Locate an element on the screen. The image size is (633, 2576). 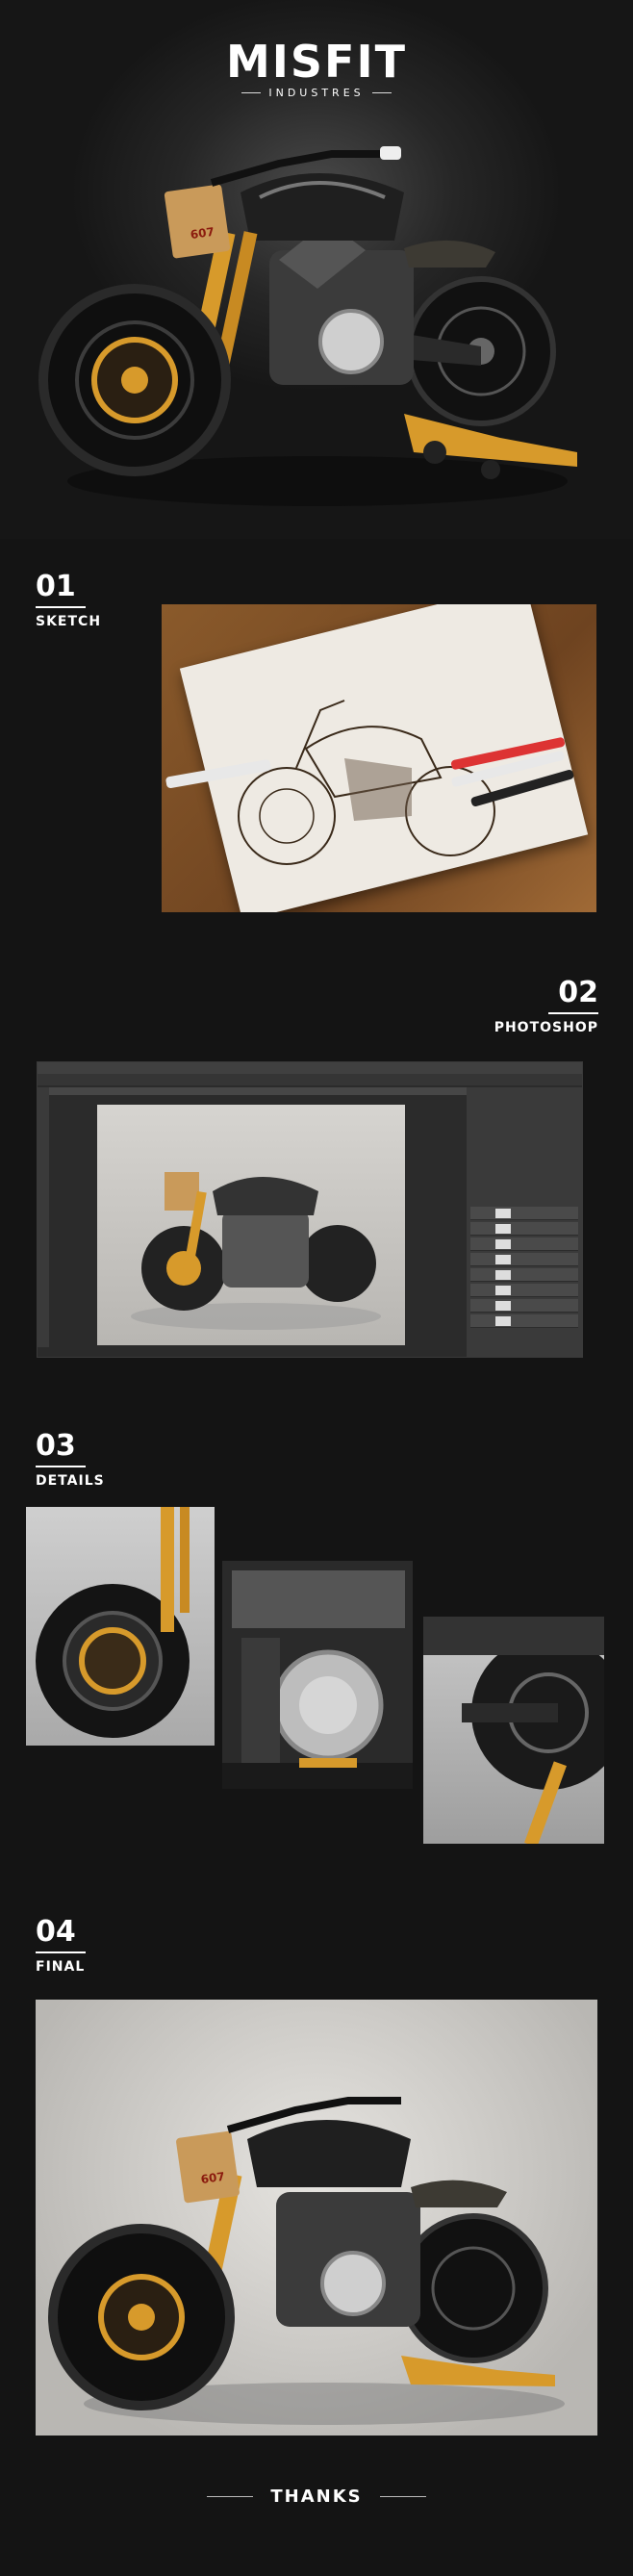
ps-menubar is located at coordinates (310, 1068).